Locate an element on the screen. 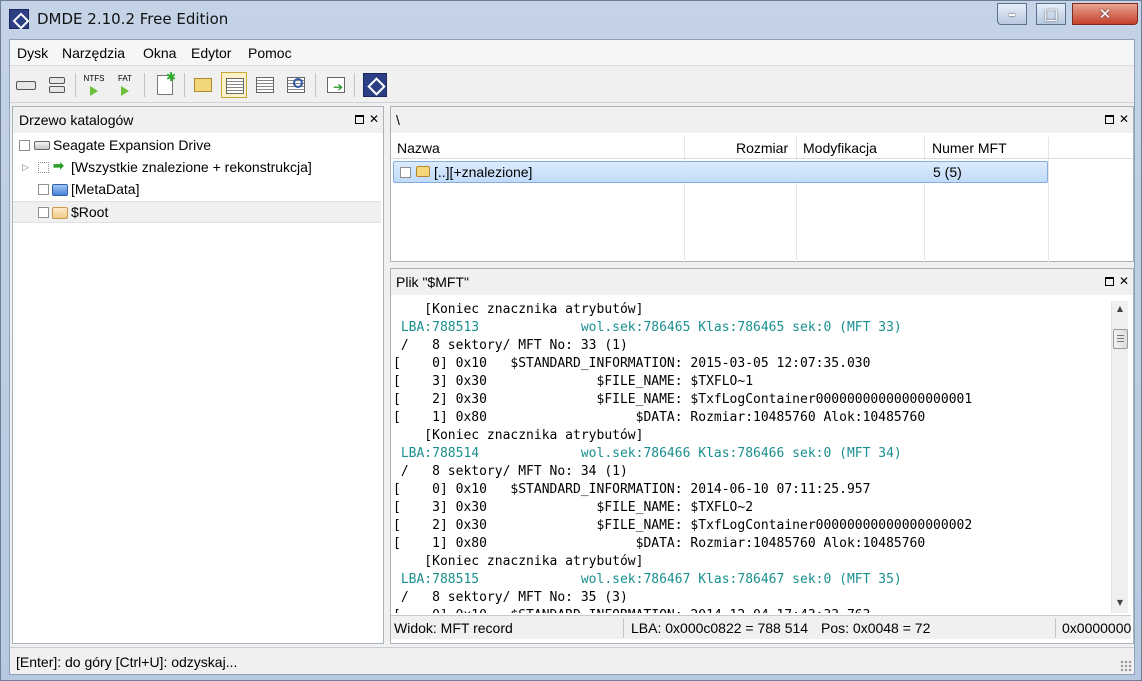 The image size is (1142, 681). scroll-up-icon: ▲ is located at coordinates (1120, 308).